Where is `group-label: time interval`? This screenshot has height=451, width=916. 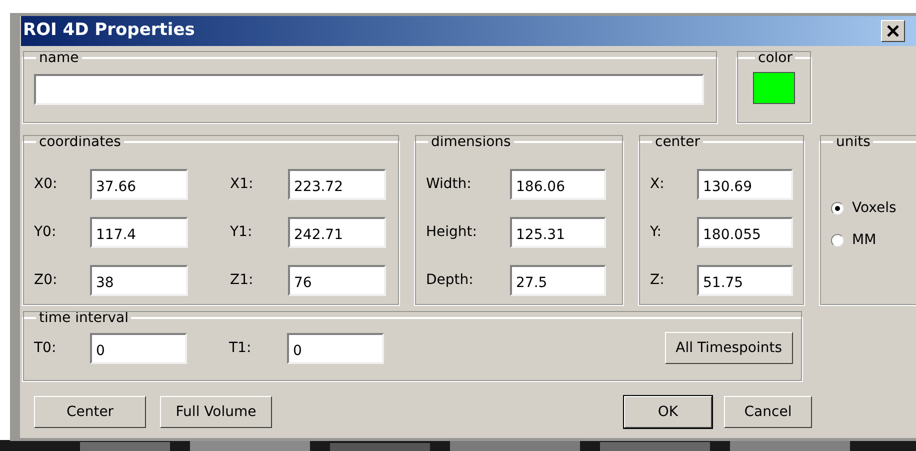
group-label: time interval is located at coordinates (84, 318).